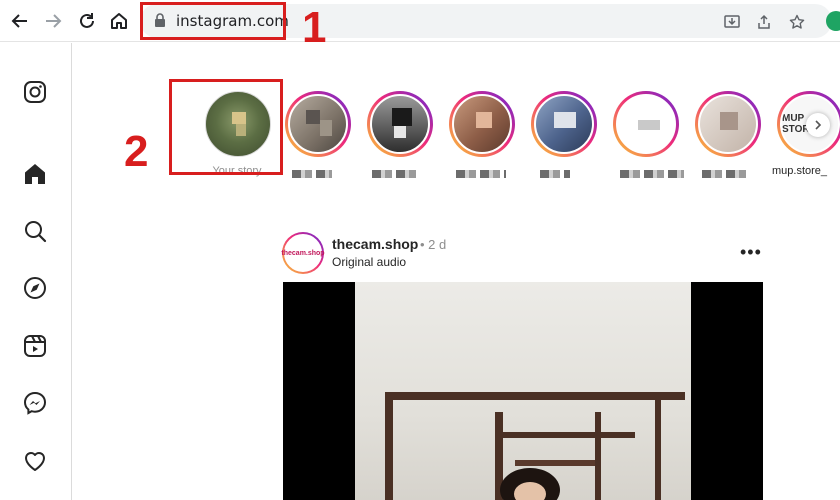 This screenshot has height=500, width=840. What do you see at coordinates (35, 231) in the screenshot?
I see `search-icon` at bounding box center [35, 231].